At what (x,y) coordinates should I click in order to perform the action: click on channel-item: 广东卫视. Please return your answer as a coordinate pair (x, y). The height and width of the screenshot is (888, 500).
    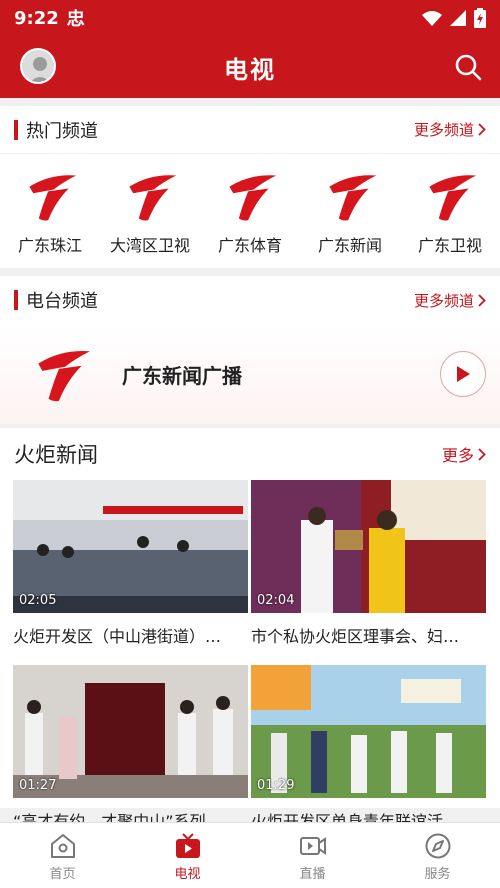
    Looking at the image, I should click on (450, 212).